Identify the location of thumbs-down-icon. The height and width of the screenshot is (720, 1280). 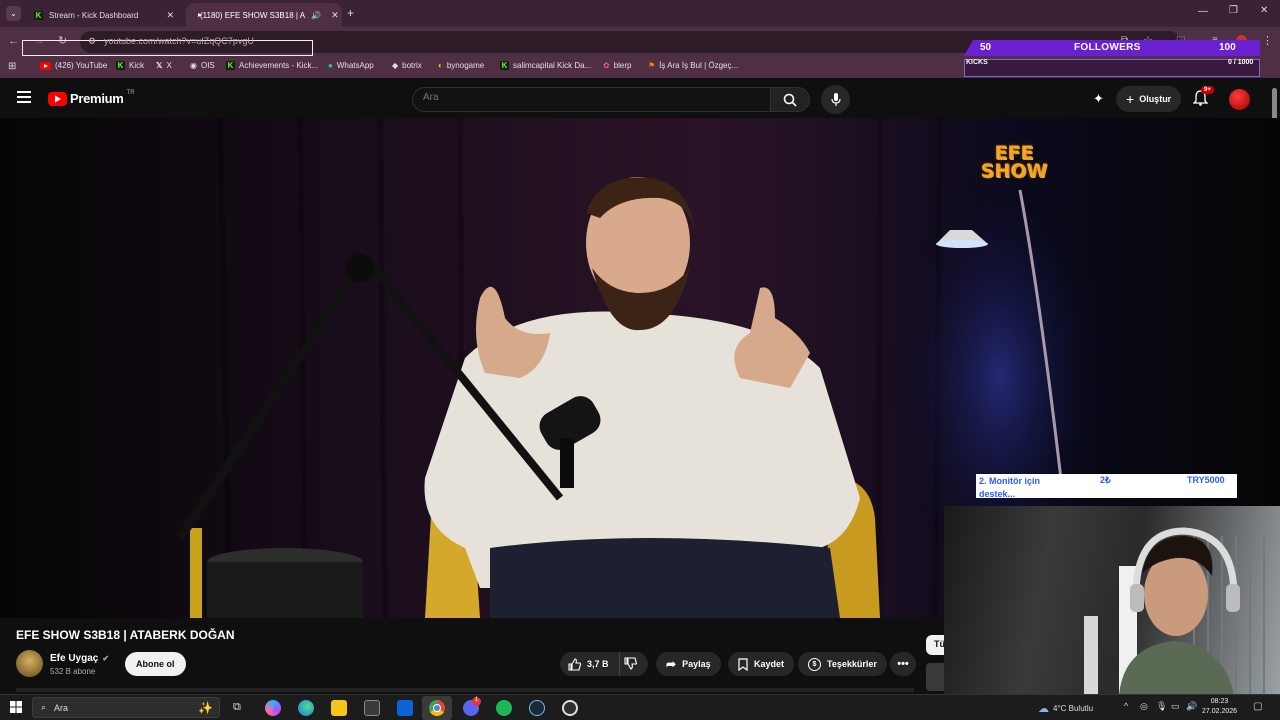
(630, 663).